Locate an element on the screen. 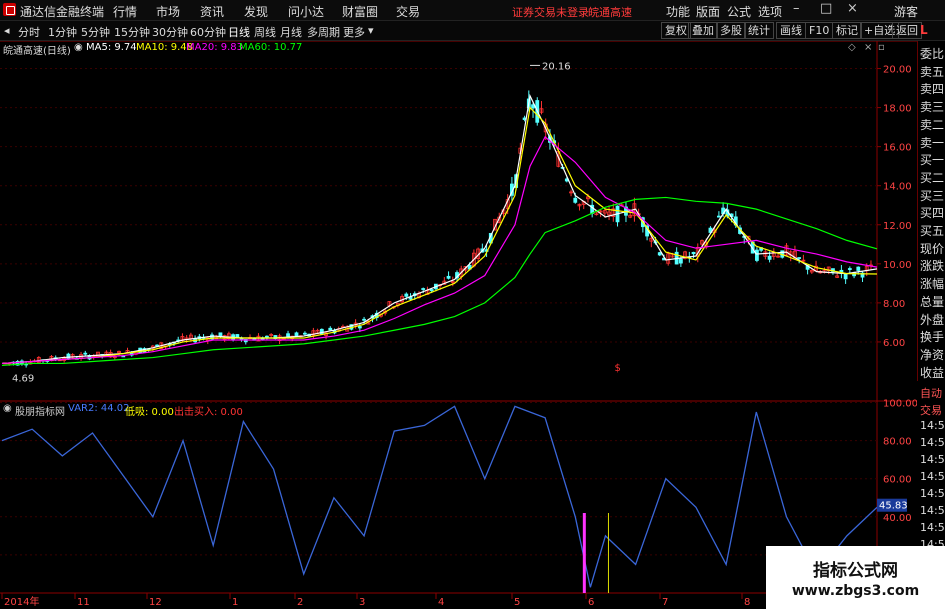 The height and width of the screenshot is (609, 945). restore-rights-button: 复权 is located at coordinates (676, 30).